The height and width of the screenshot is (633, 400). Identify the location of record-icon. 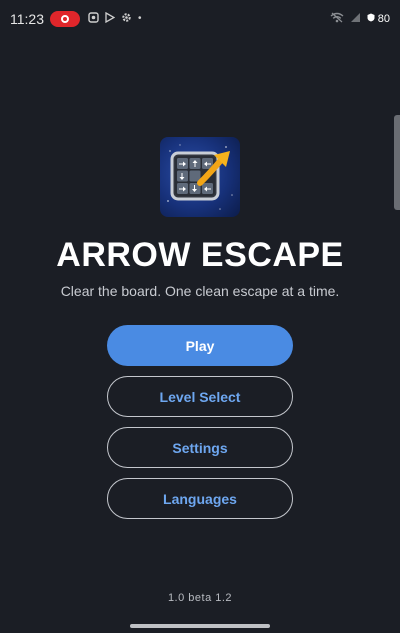
(65, 19).